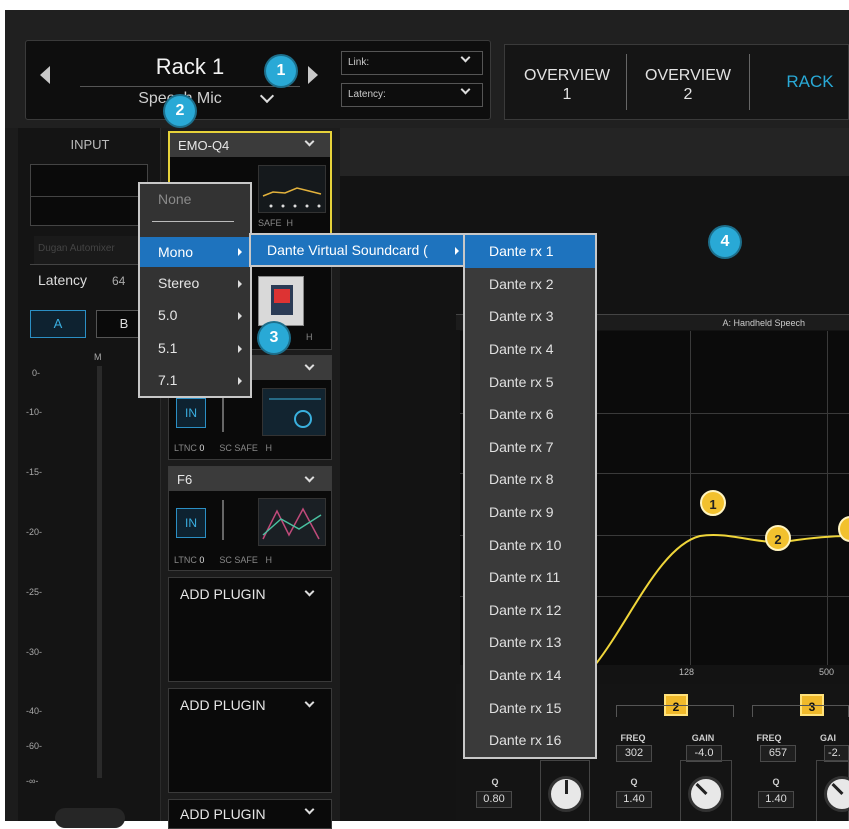 This screenshot has height=829, width=849. What do you see at coordinates (594, 152) in the screenshot?
I see `plugin-view-header` at bounding box center [594, 152].